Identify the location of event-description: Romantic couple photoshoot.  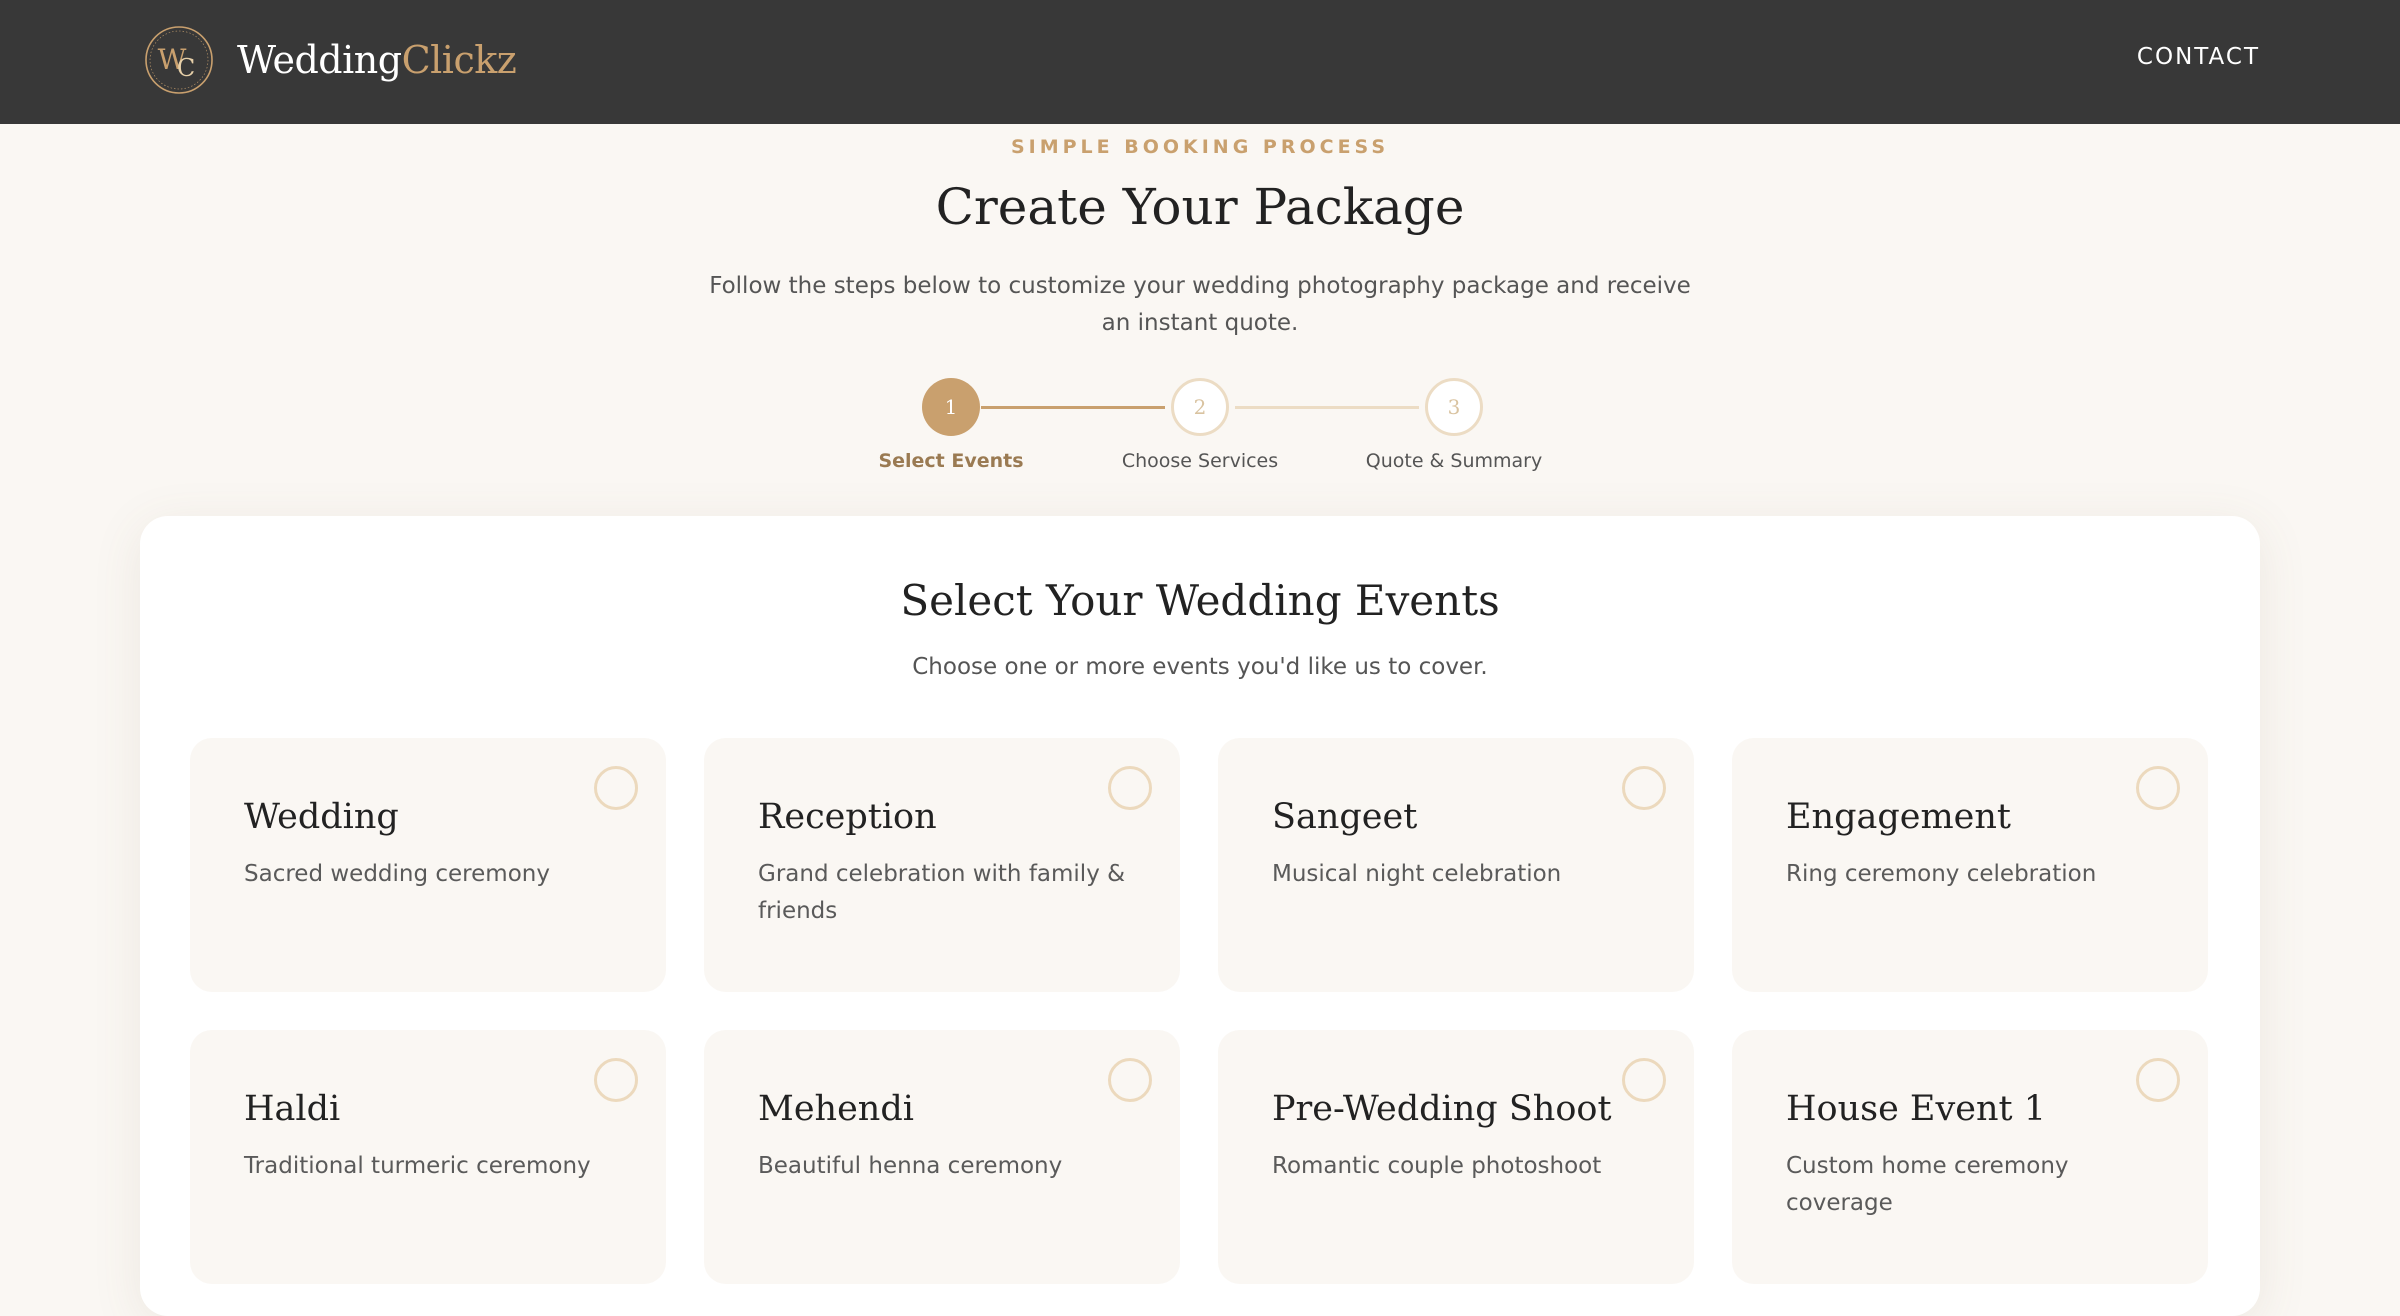
(1437, 1166).